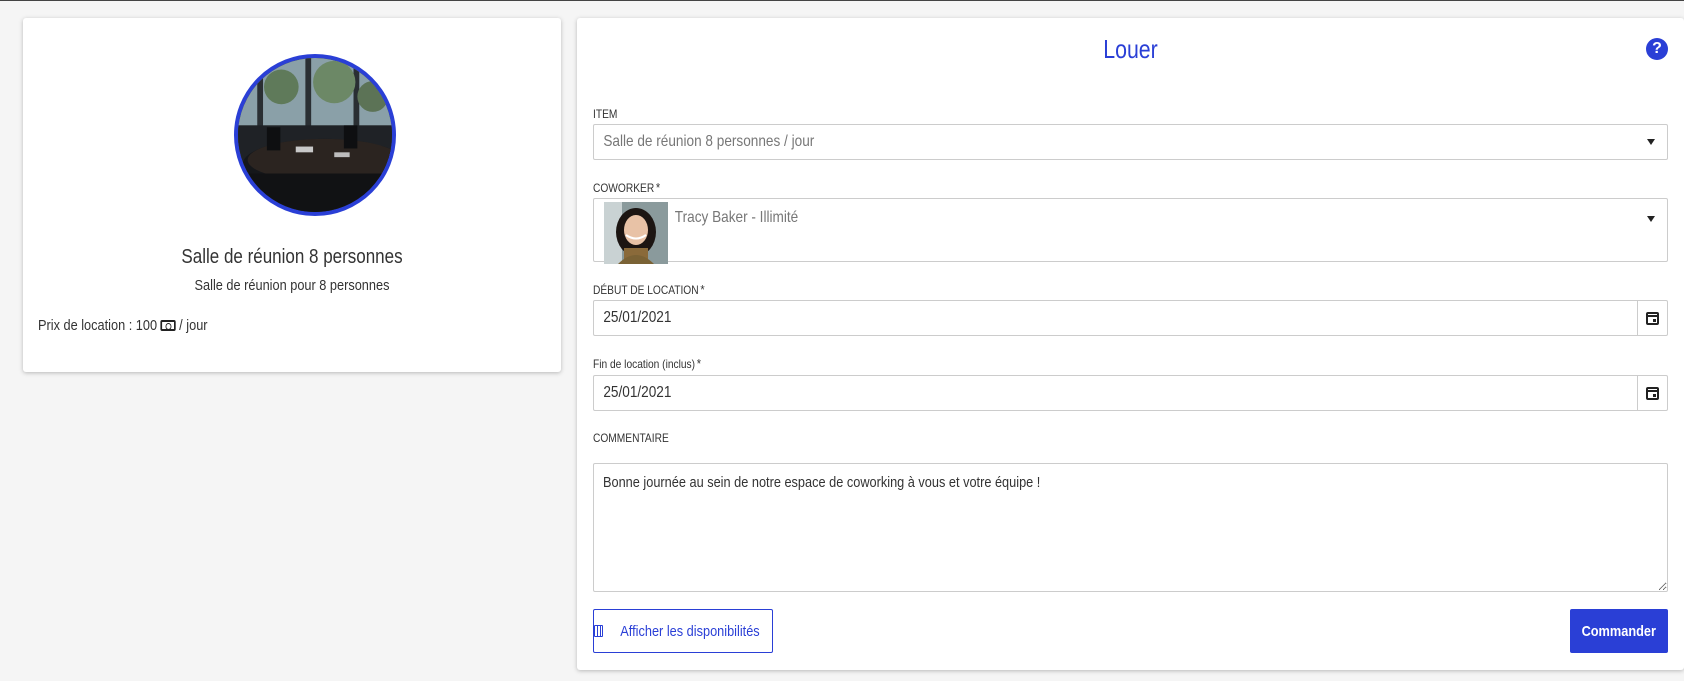  I want to click on price-suffix: / jour, so click(193, 325).